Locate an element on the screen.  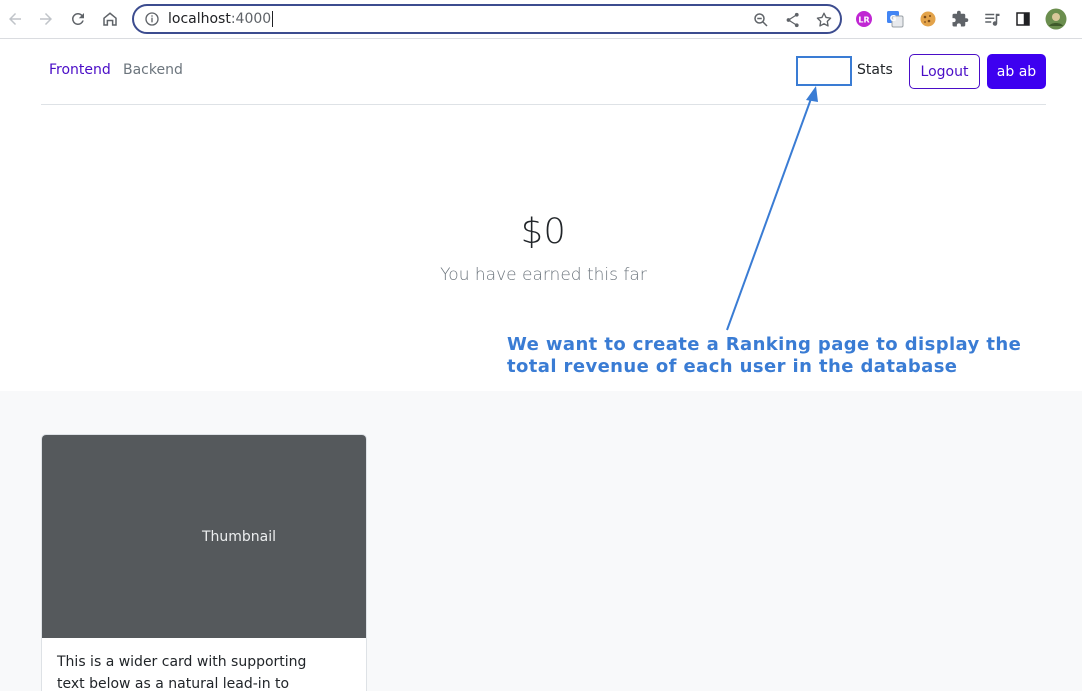
zoom-icon is located at coordinates (761, 20).